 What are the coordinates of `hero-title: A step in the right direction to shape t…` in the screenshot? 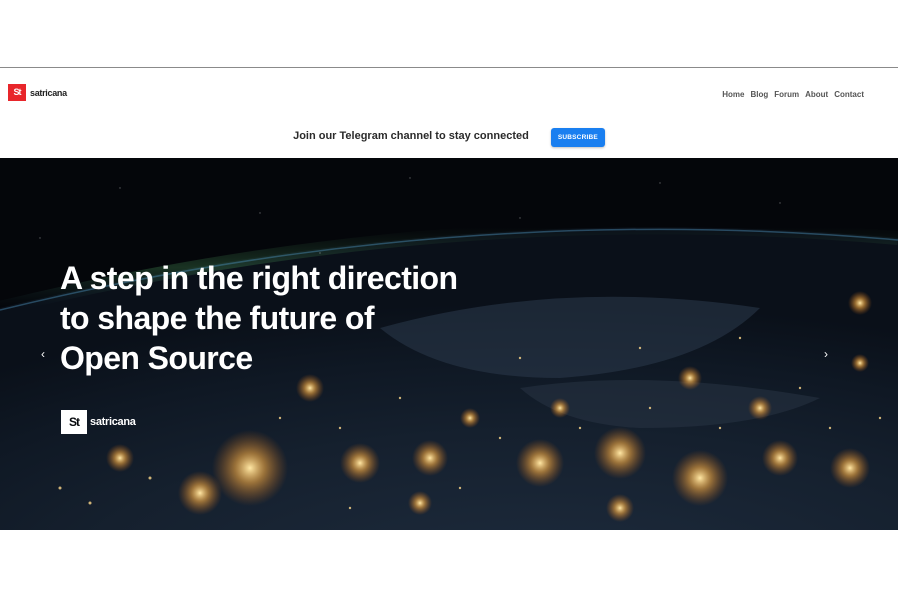 It's located at (295, 318).